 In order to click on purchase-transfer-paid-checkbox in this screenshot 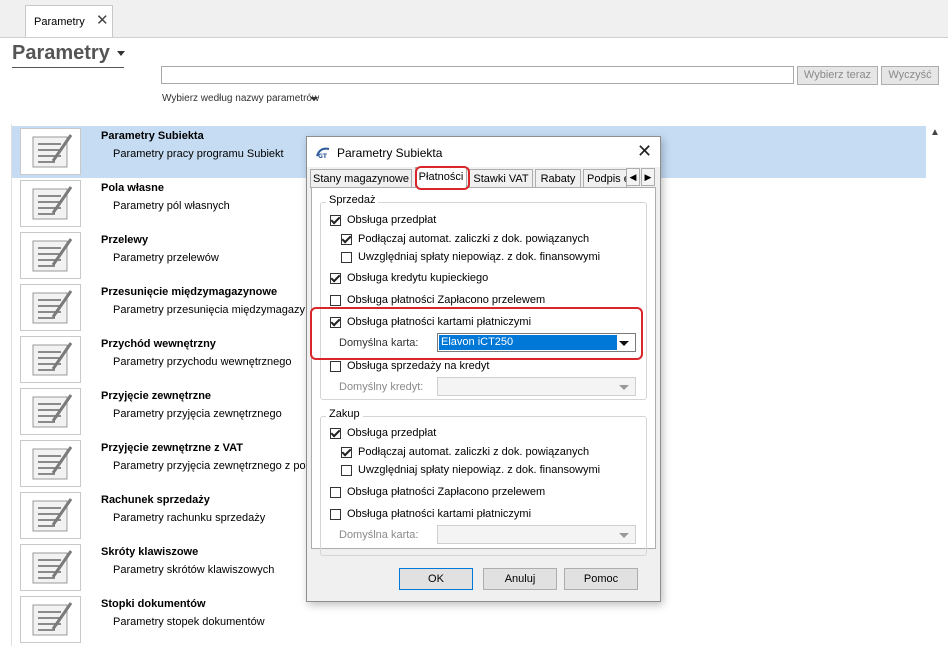, I will do `click(335, 492)`.